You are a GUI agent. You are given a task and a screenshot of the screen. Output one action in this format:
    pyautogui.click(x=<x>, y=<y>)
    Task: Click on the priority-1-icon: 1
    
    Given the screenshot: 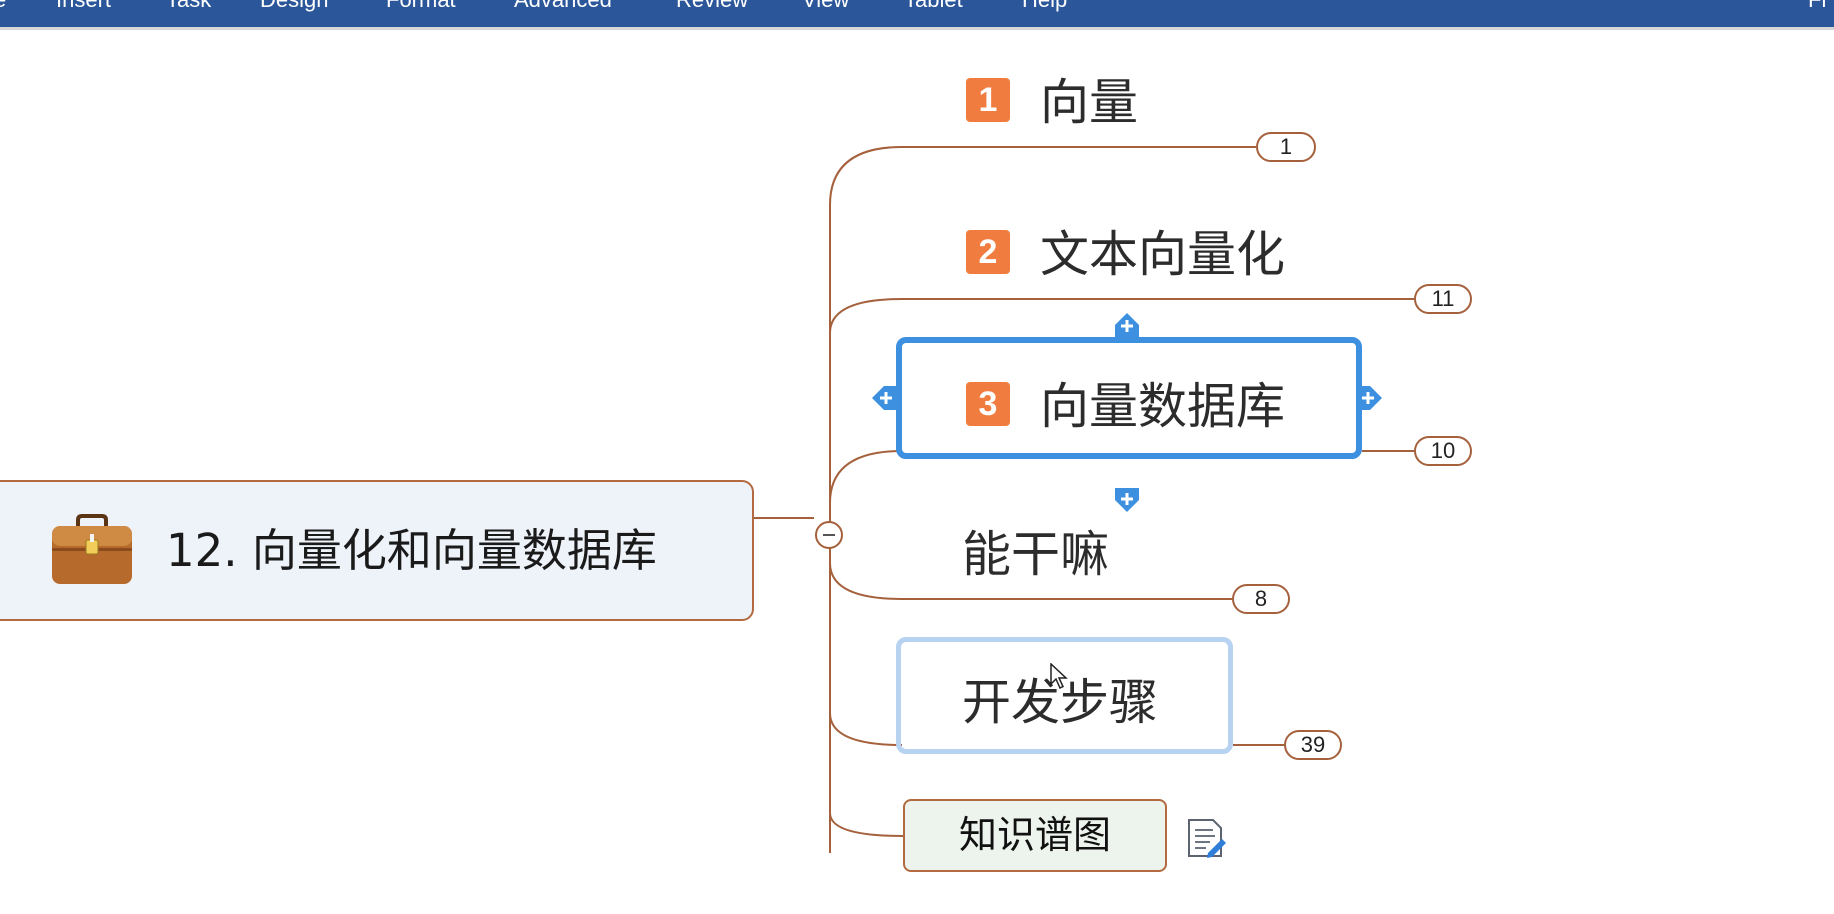 What is the action you would take?
    pyautogui.click(x=988, y=100)
    